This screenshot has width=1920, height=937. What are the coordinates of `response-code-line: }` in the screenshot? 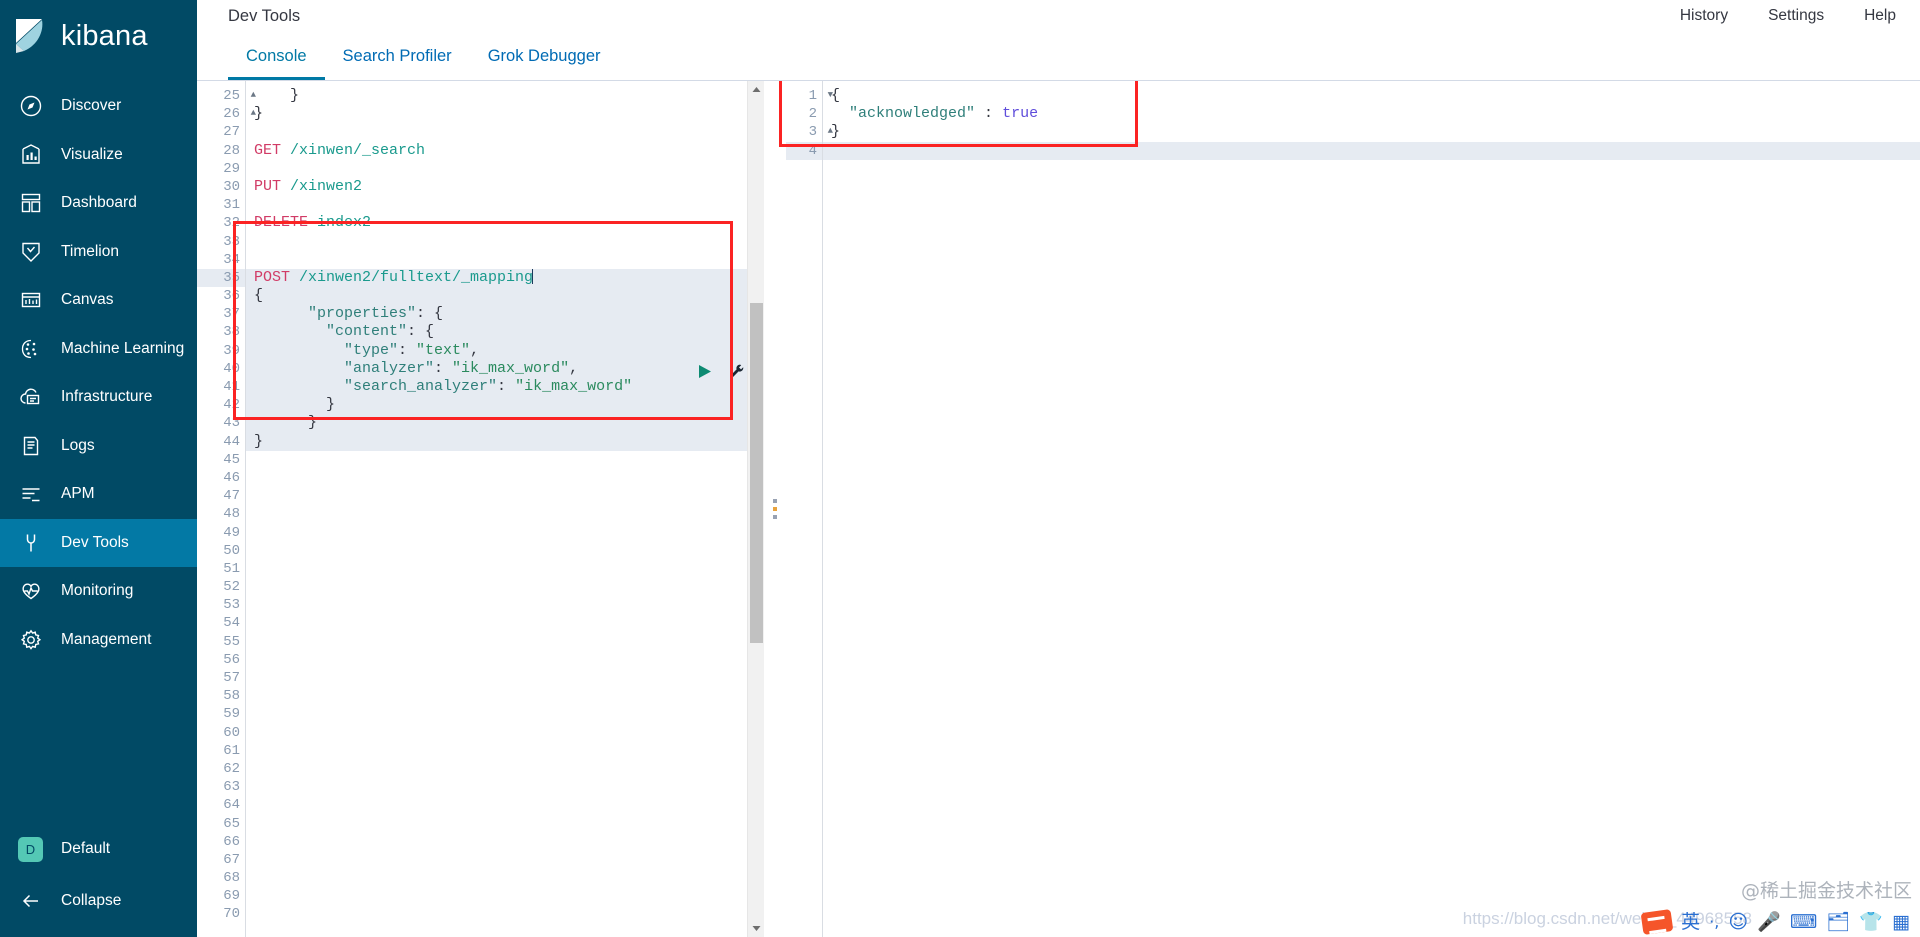 It's located at (1371, 132).